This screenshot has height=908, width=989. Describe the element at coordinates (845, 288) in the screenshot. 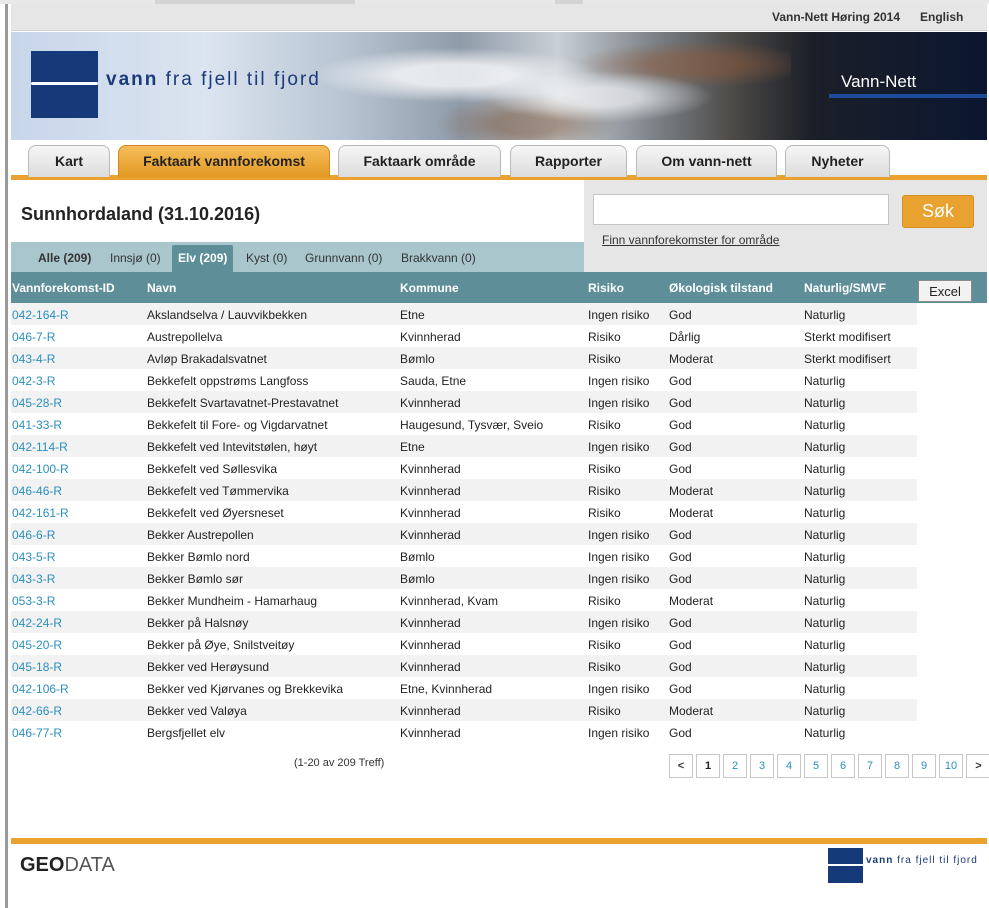

I see `column-header-naturlig-smvf: Naturlig/SMVF` at that location.